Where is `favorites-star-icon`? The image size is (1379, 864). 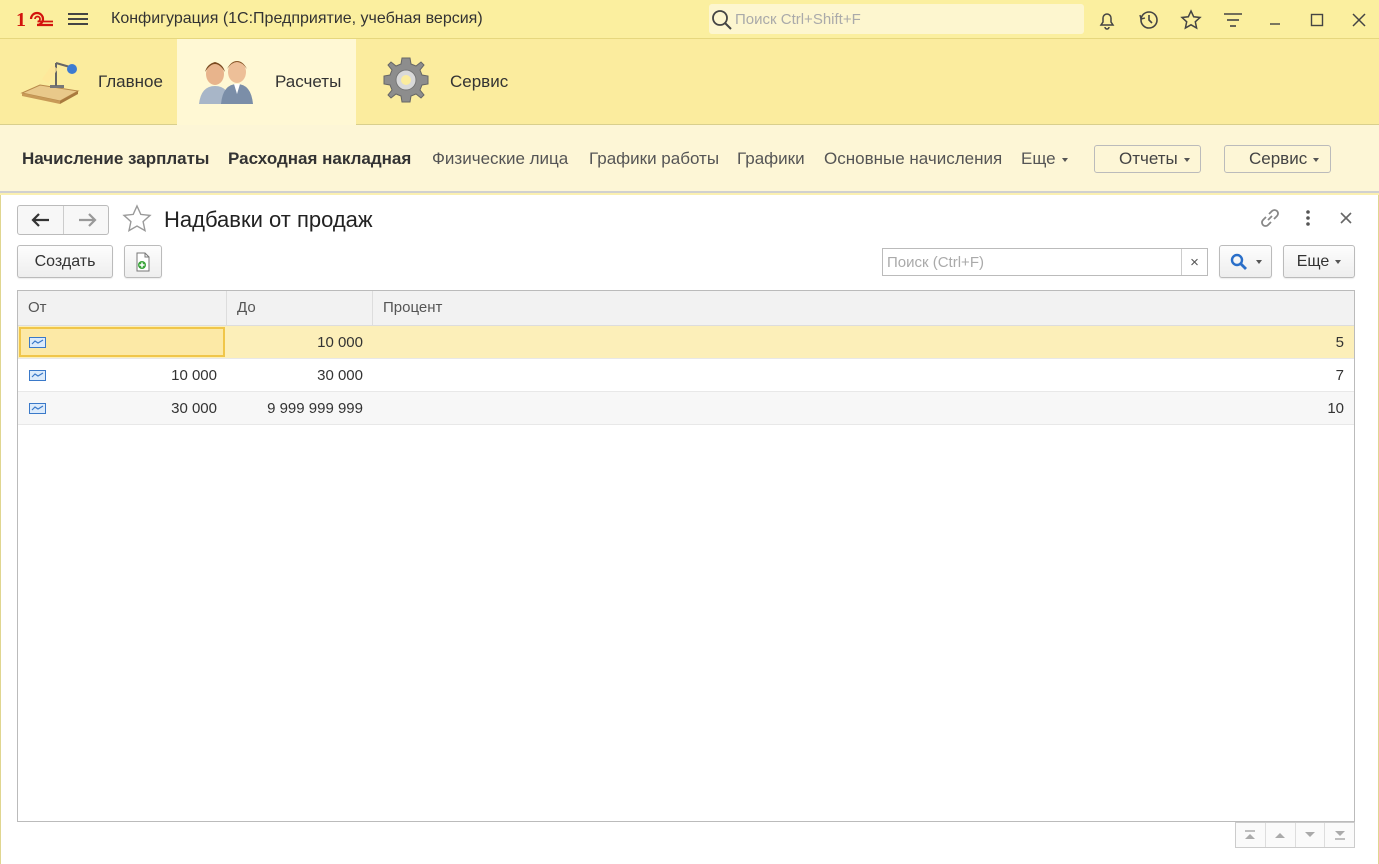 favorites-star-icon is located at coordinates (1191, 20).